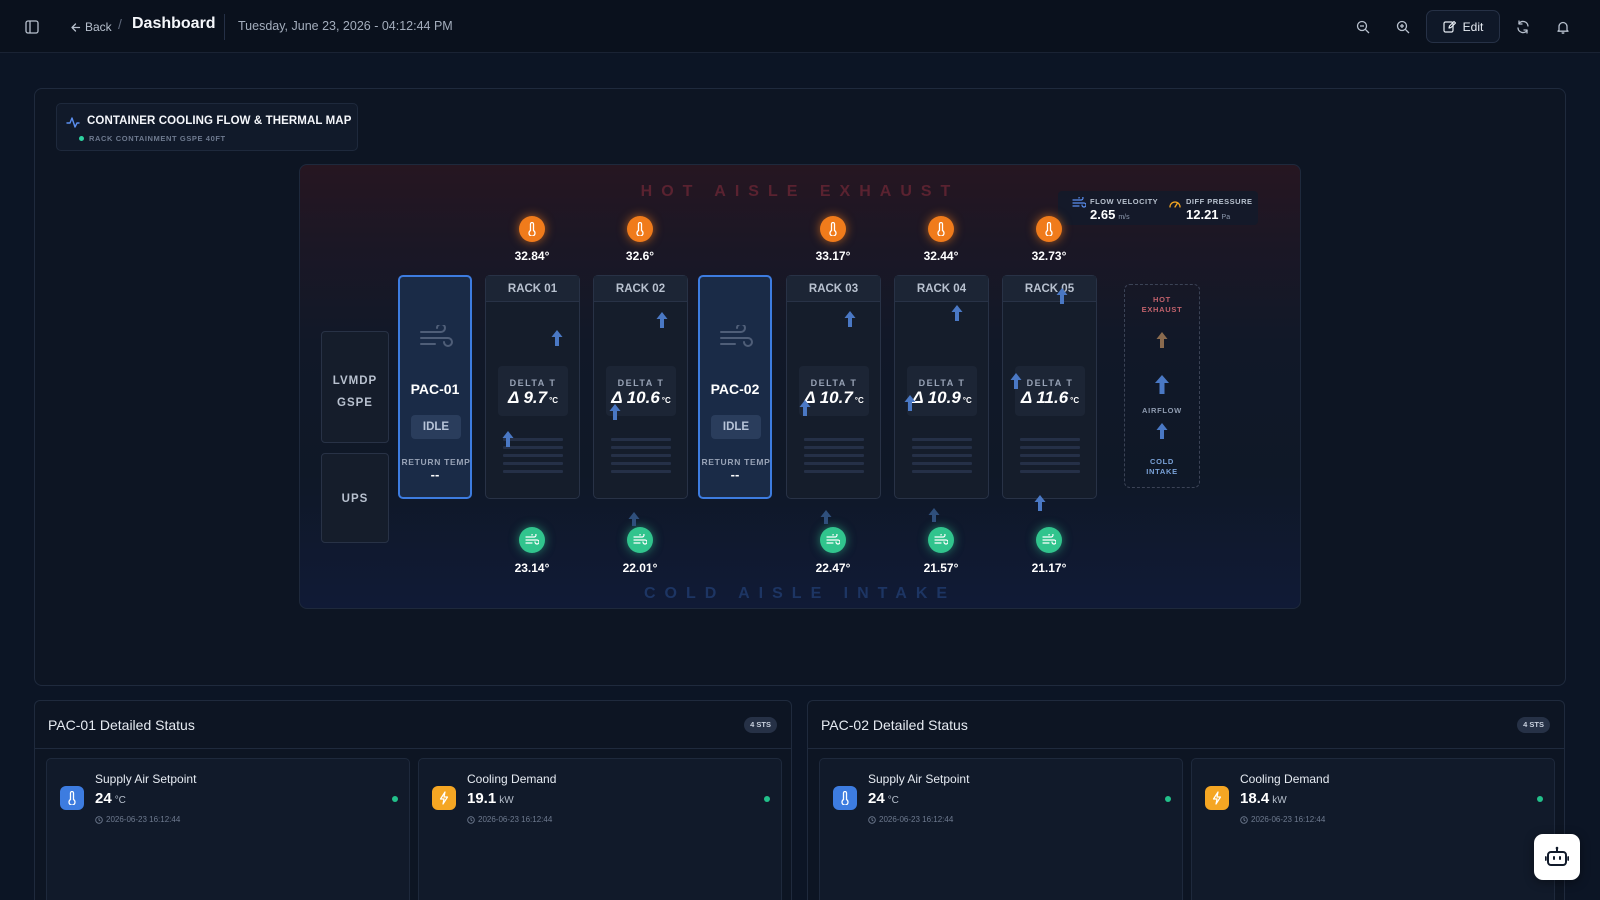 The width and height of the screenshot is (1600, 900). What do you see at coordinates (833, 568) in the screenshot?
I see `cold-temp-value: 22.47°` at bounding box center [833, 568].